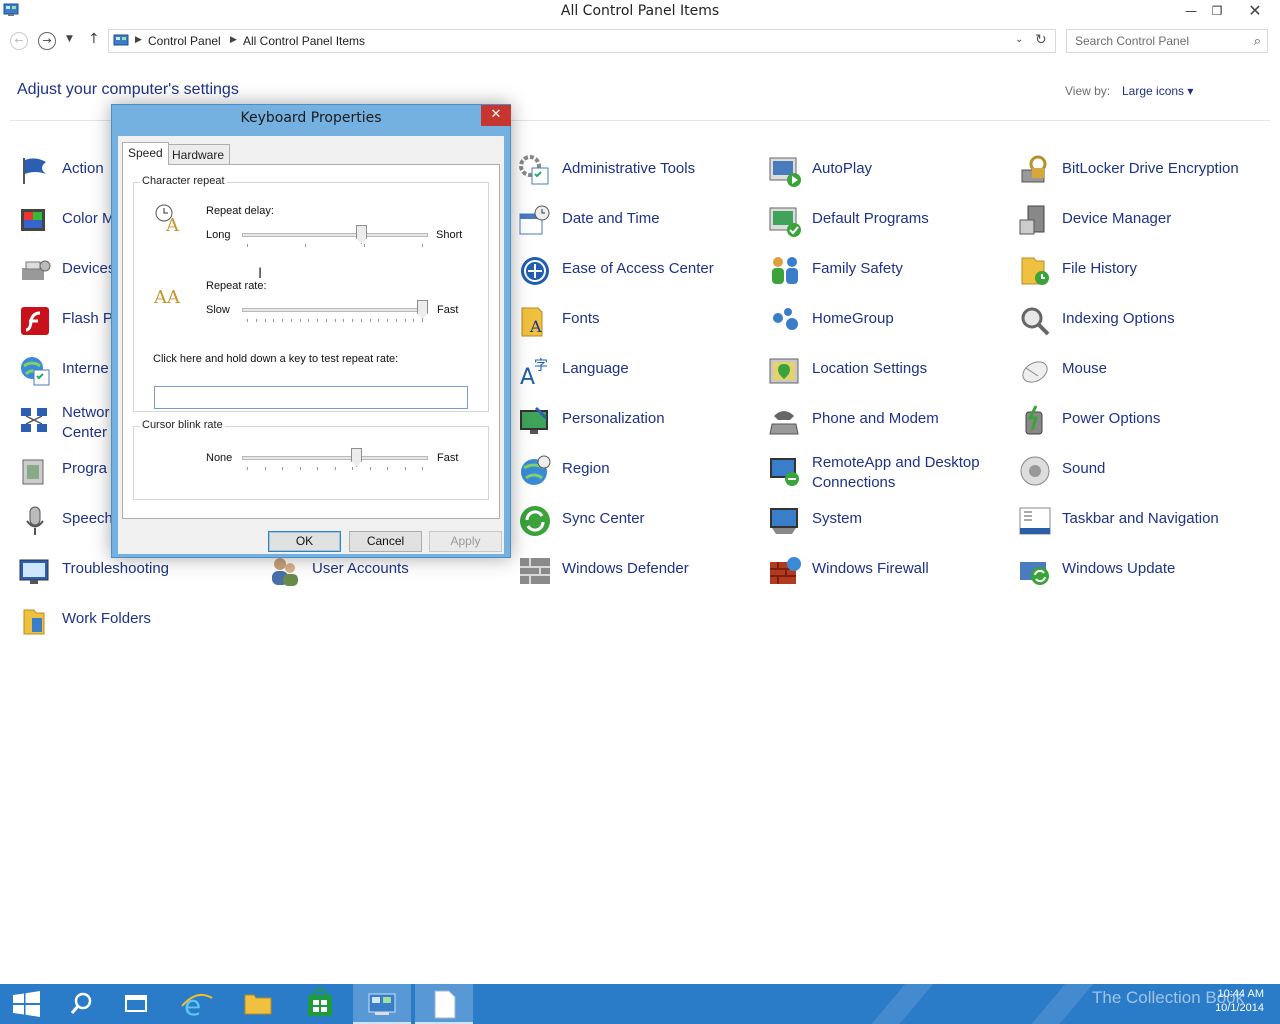 This screenshot has width=1280, height=1024. I want to click on cp-item-family-safety: Family Safety, so click(893, 272).